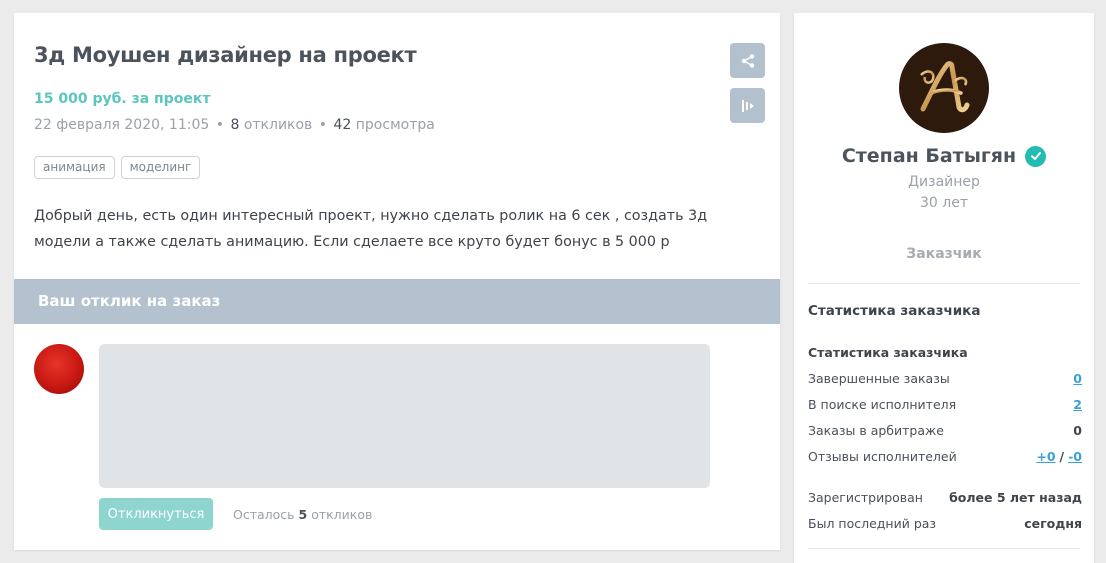 The image size is (1106, 563). I want to click on customer-age: 30 лет, so click(944, 203).